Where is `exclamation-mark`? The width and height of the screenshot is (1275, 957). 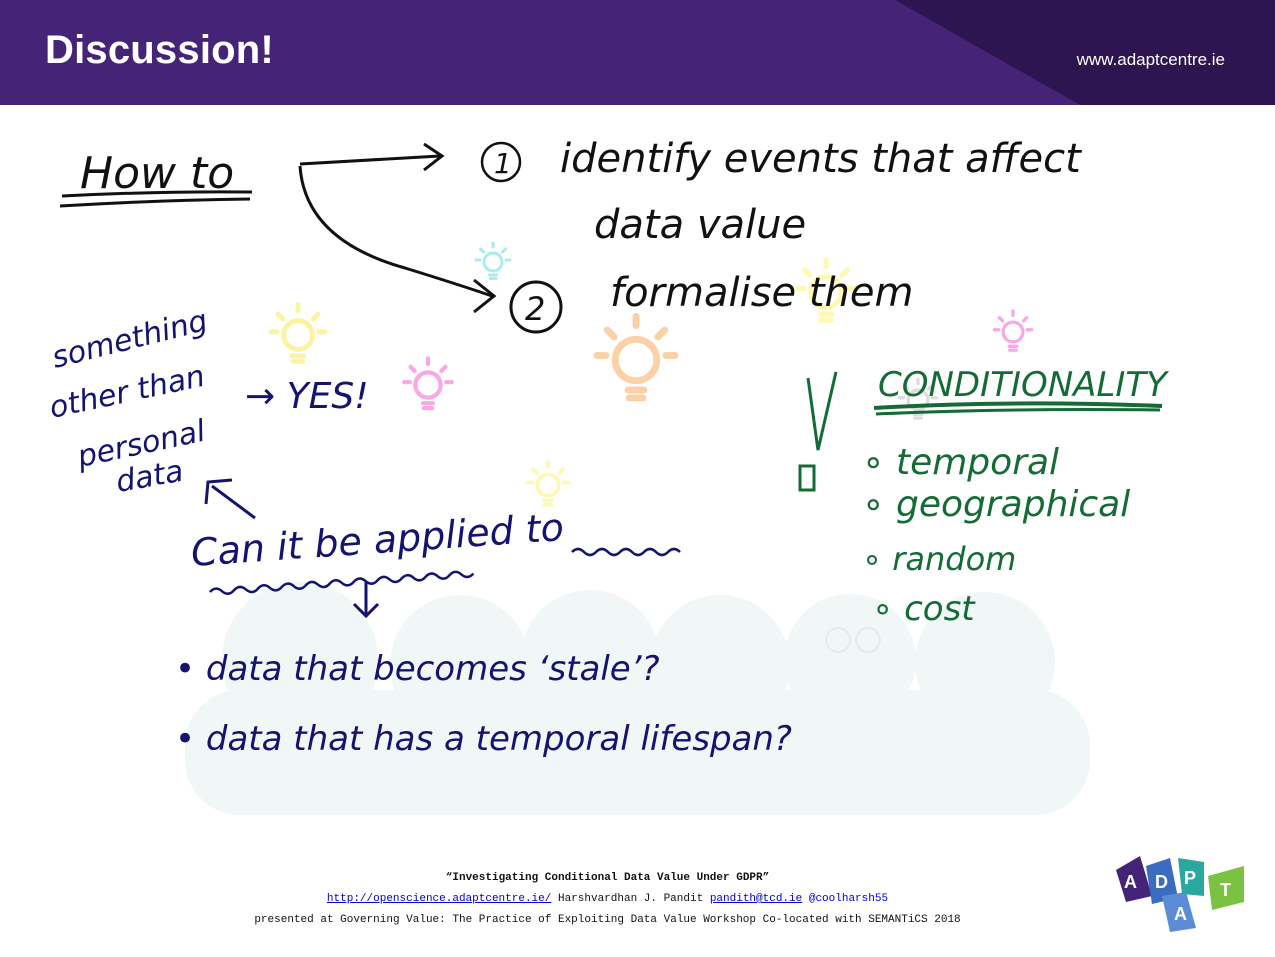 exclamation-mark is located at coordinates (822, 411).